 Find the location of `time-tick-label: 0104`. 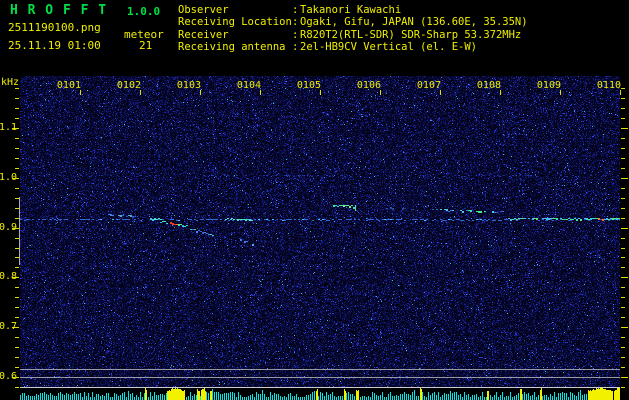

time-tick-label: 0104 is located at coordinates (248, 85).